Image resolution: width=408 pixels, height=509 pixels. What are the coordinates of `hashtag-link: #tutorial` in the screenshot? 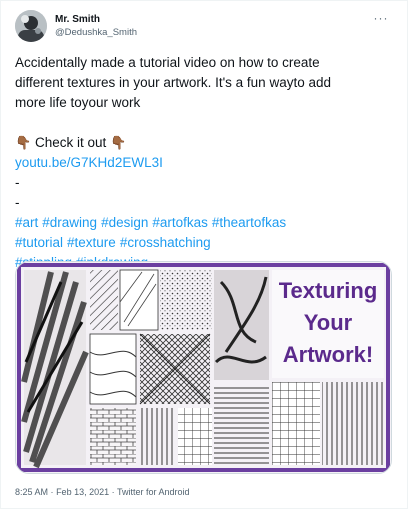 It's located at (39, 242).